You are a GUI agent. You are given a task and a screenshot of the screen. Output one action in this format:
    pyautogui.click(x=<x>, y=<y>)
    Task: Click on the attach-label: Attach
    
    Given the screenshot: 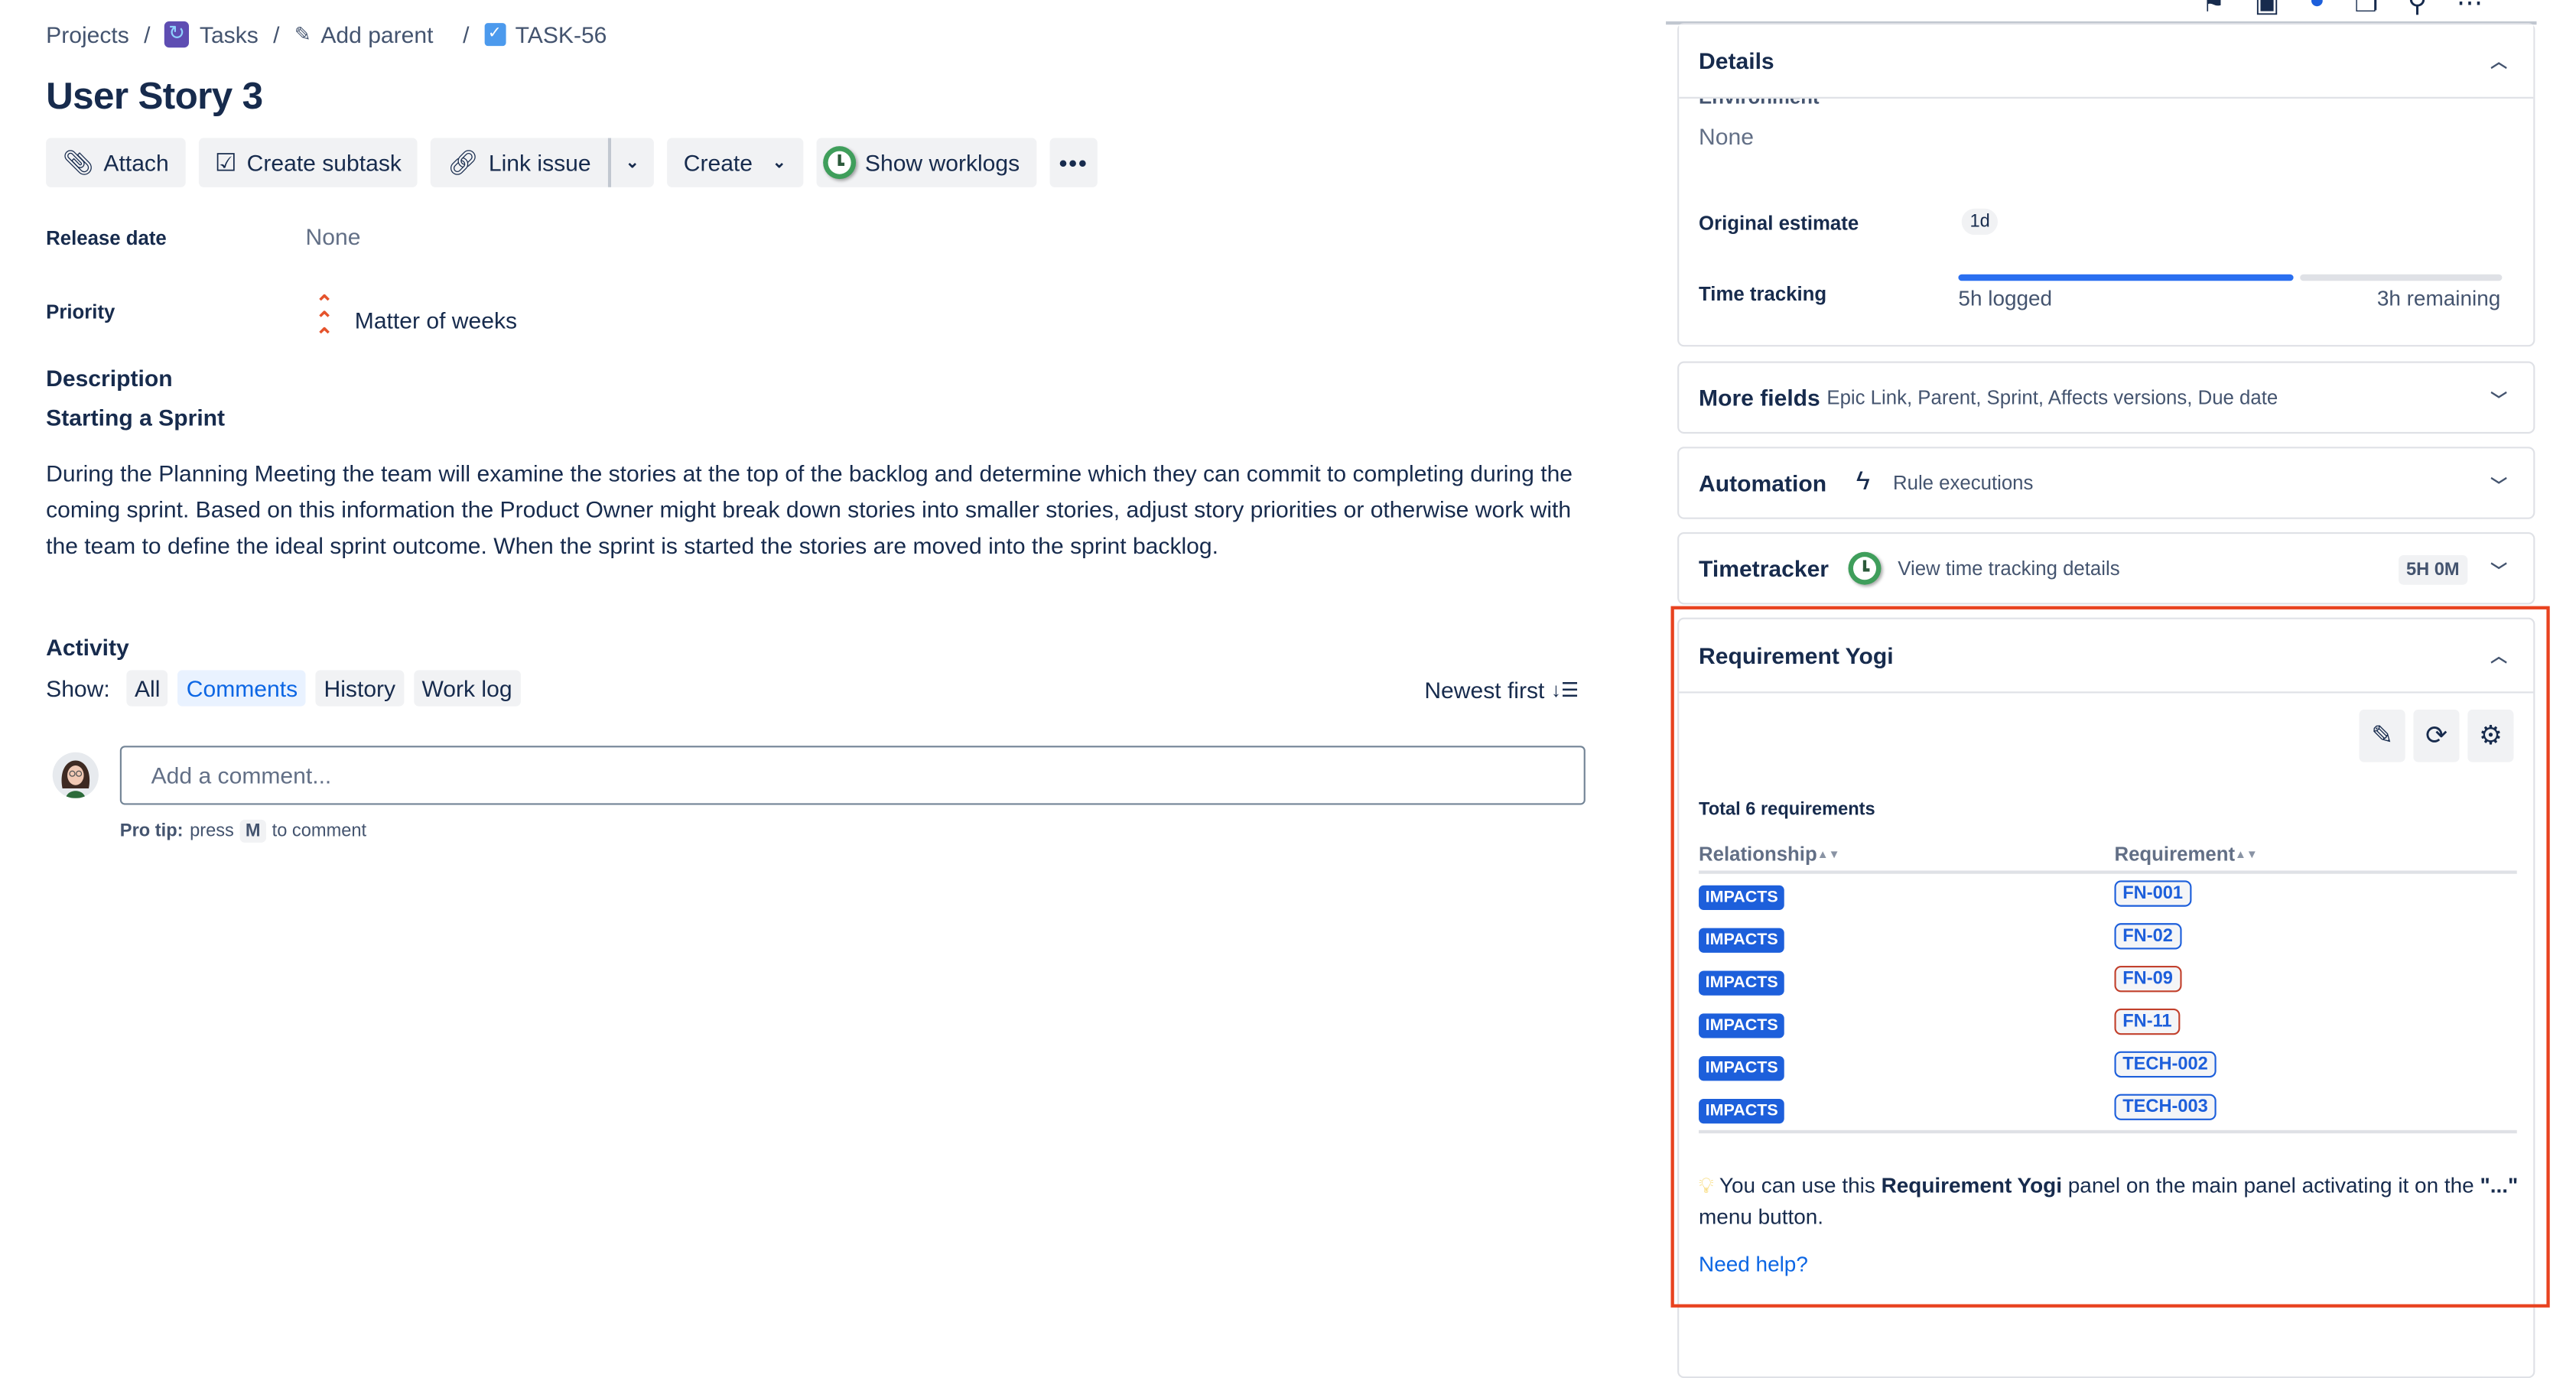 What is the action you would take?
    pyautogui.click(x=136, y=162)
    